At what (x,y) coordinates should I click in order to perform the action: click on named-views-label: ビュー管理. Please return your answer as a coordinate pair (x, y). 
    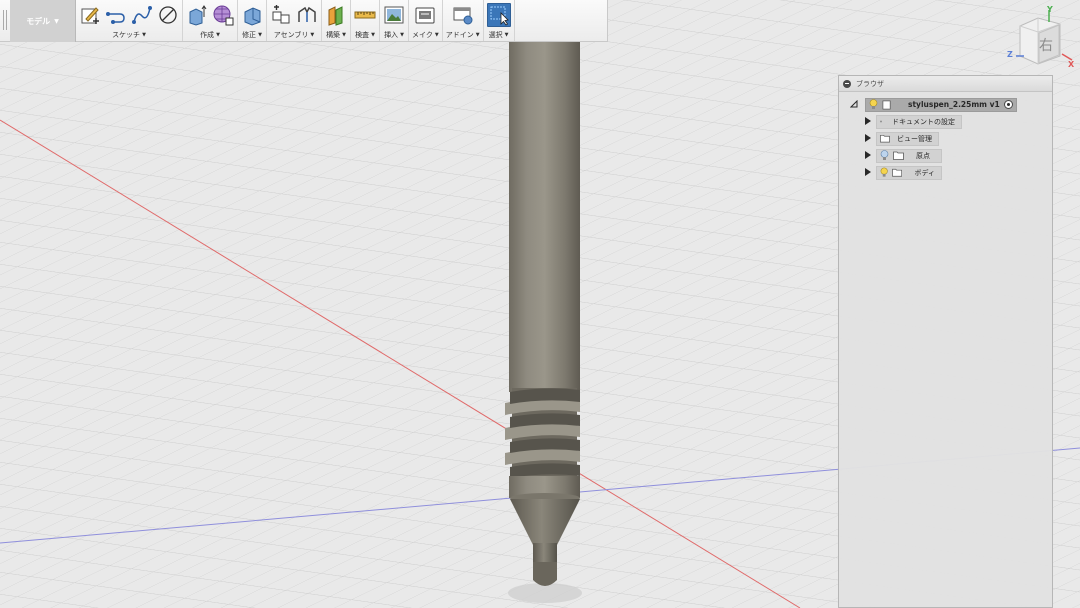
    Looking at the image, I should click on (914, 138).